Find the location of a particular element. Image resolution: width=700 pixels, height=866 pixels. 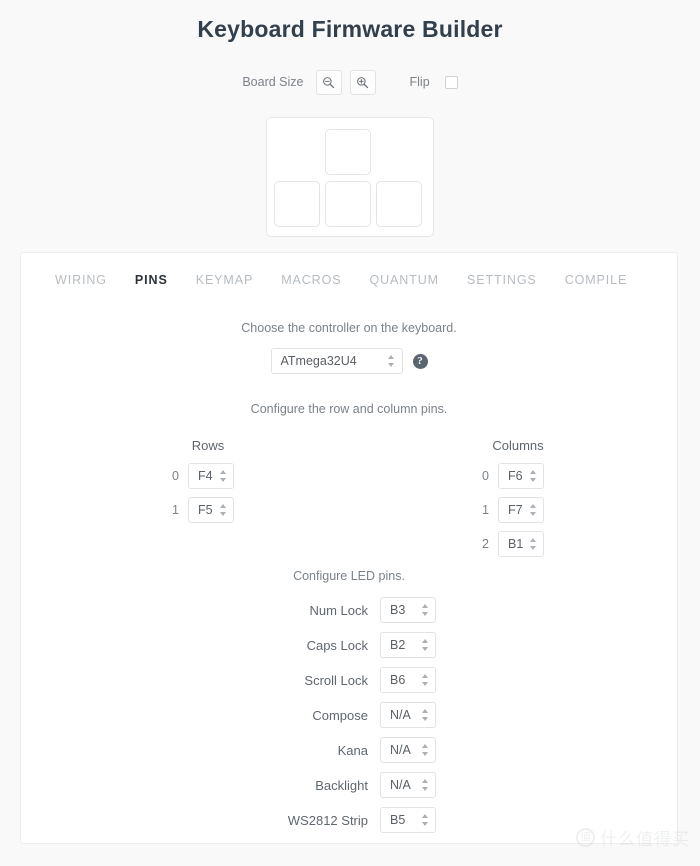

row-pin-select: F4 is located at coordinates (211, 476).